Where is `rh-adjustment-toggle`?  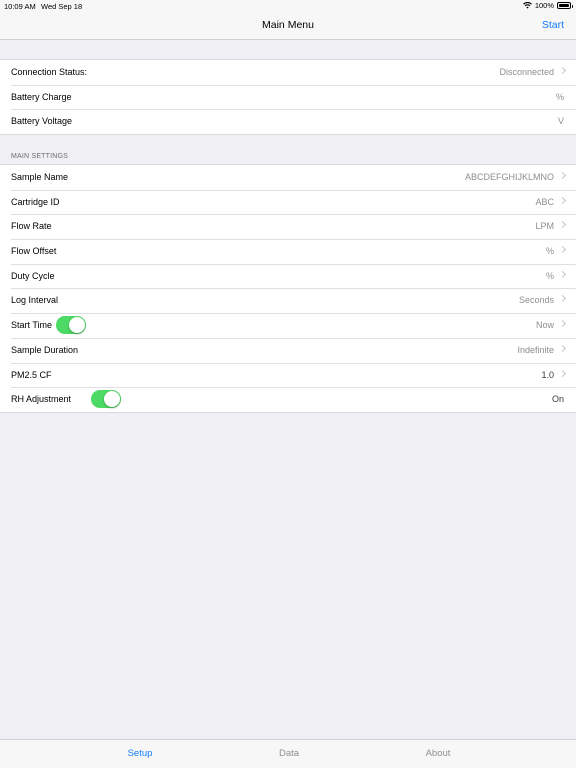
rh-adjustment-toggle is located at coordinates (106, 399).